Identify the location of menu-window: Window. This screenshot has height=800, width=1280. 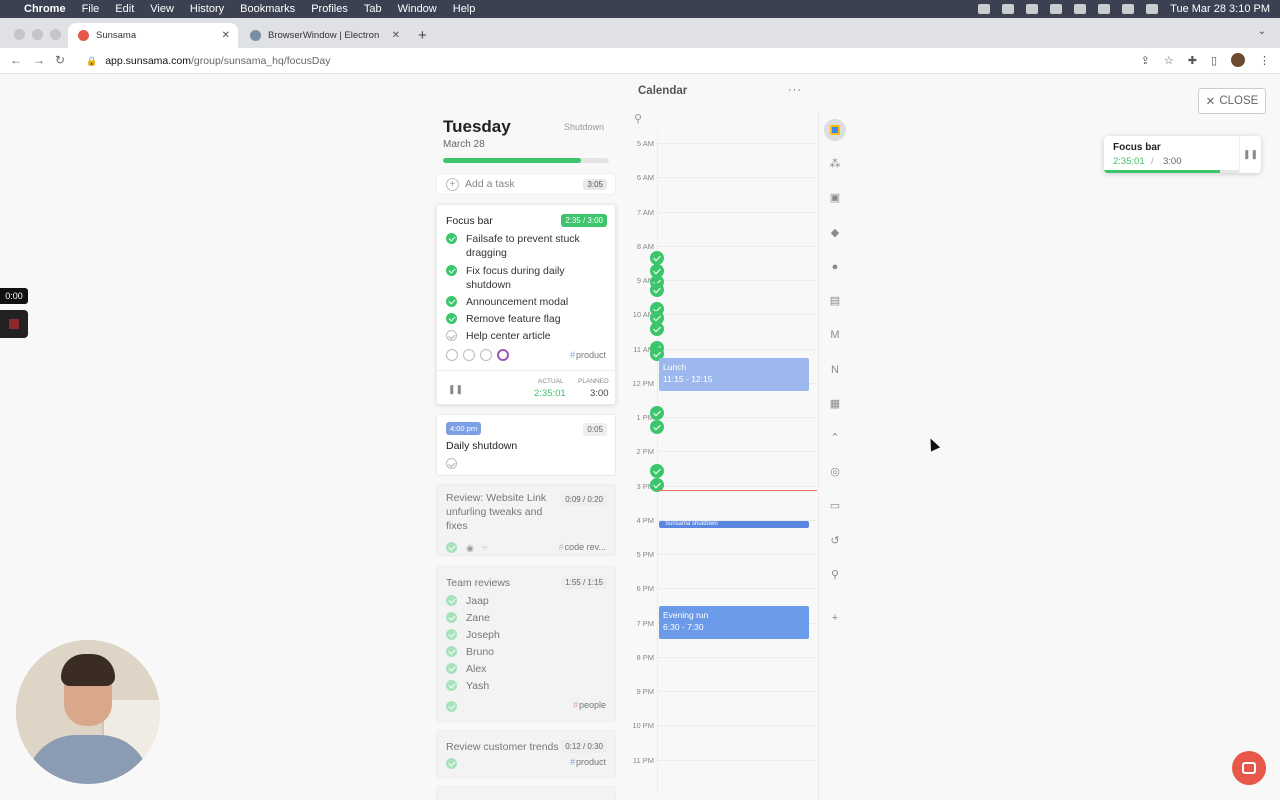
(417, 9).